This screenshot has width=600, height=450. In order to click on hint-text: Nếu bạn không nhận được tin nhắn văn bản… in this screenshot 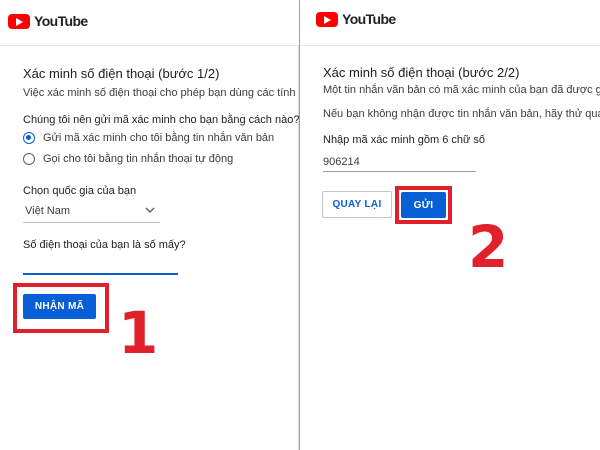, I will do `click(461, 114)`.